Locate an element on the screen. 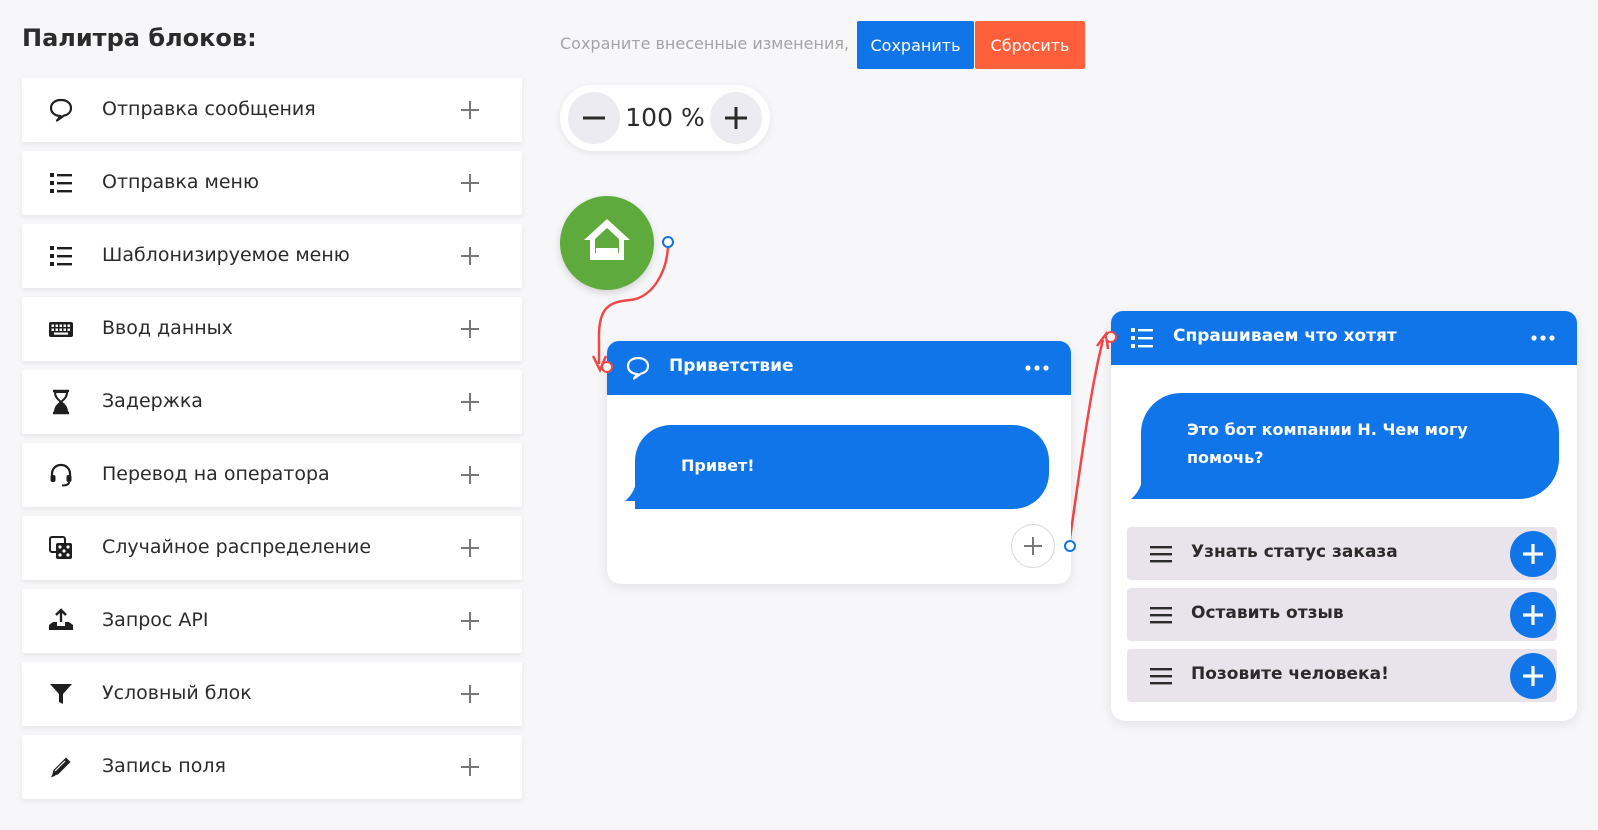 The height and width of the screenshot is (830, 1598). home-icon is located at coordinates (607, 239).